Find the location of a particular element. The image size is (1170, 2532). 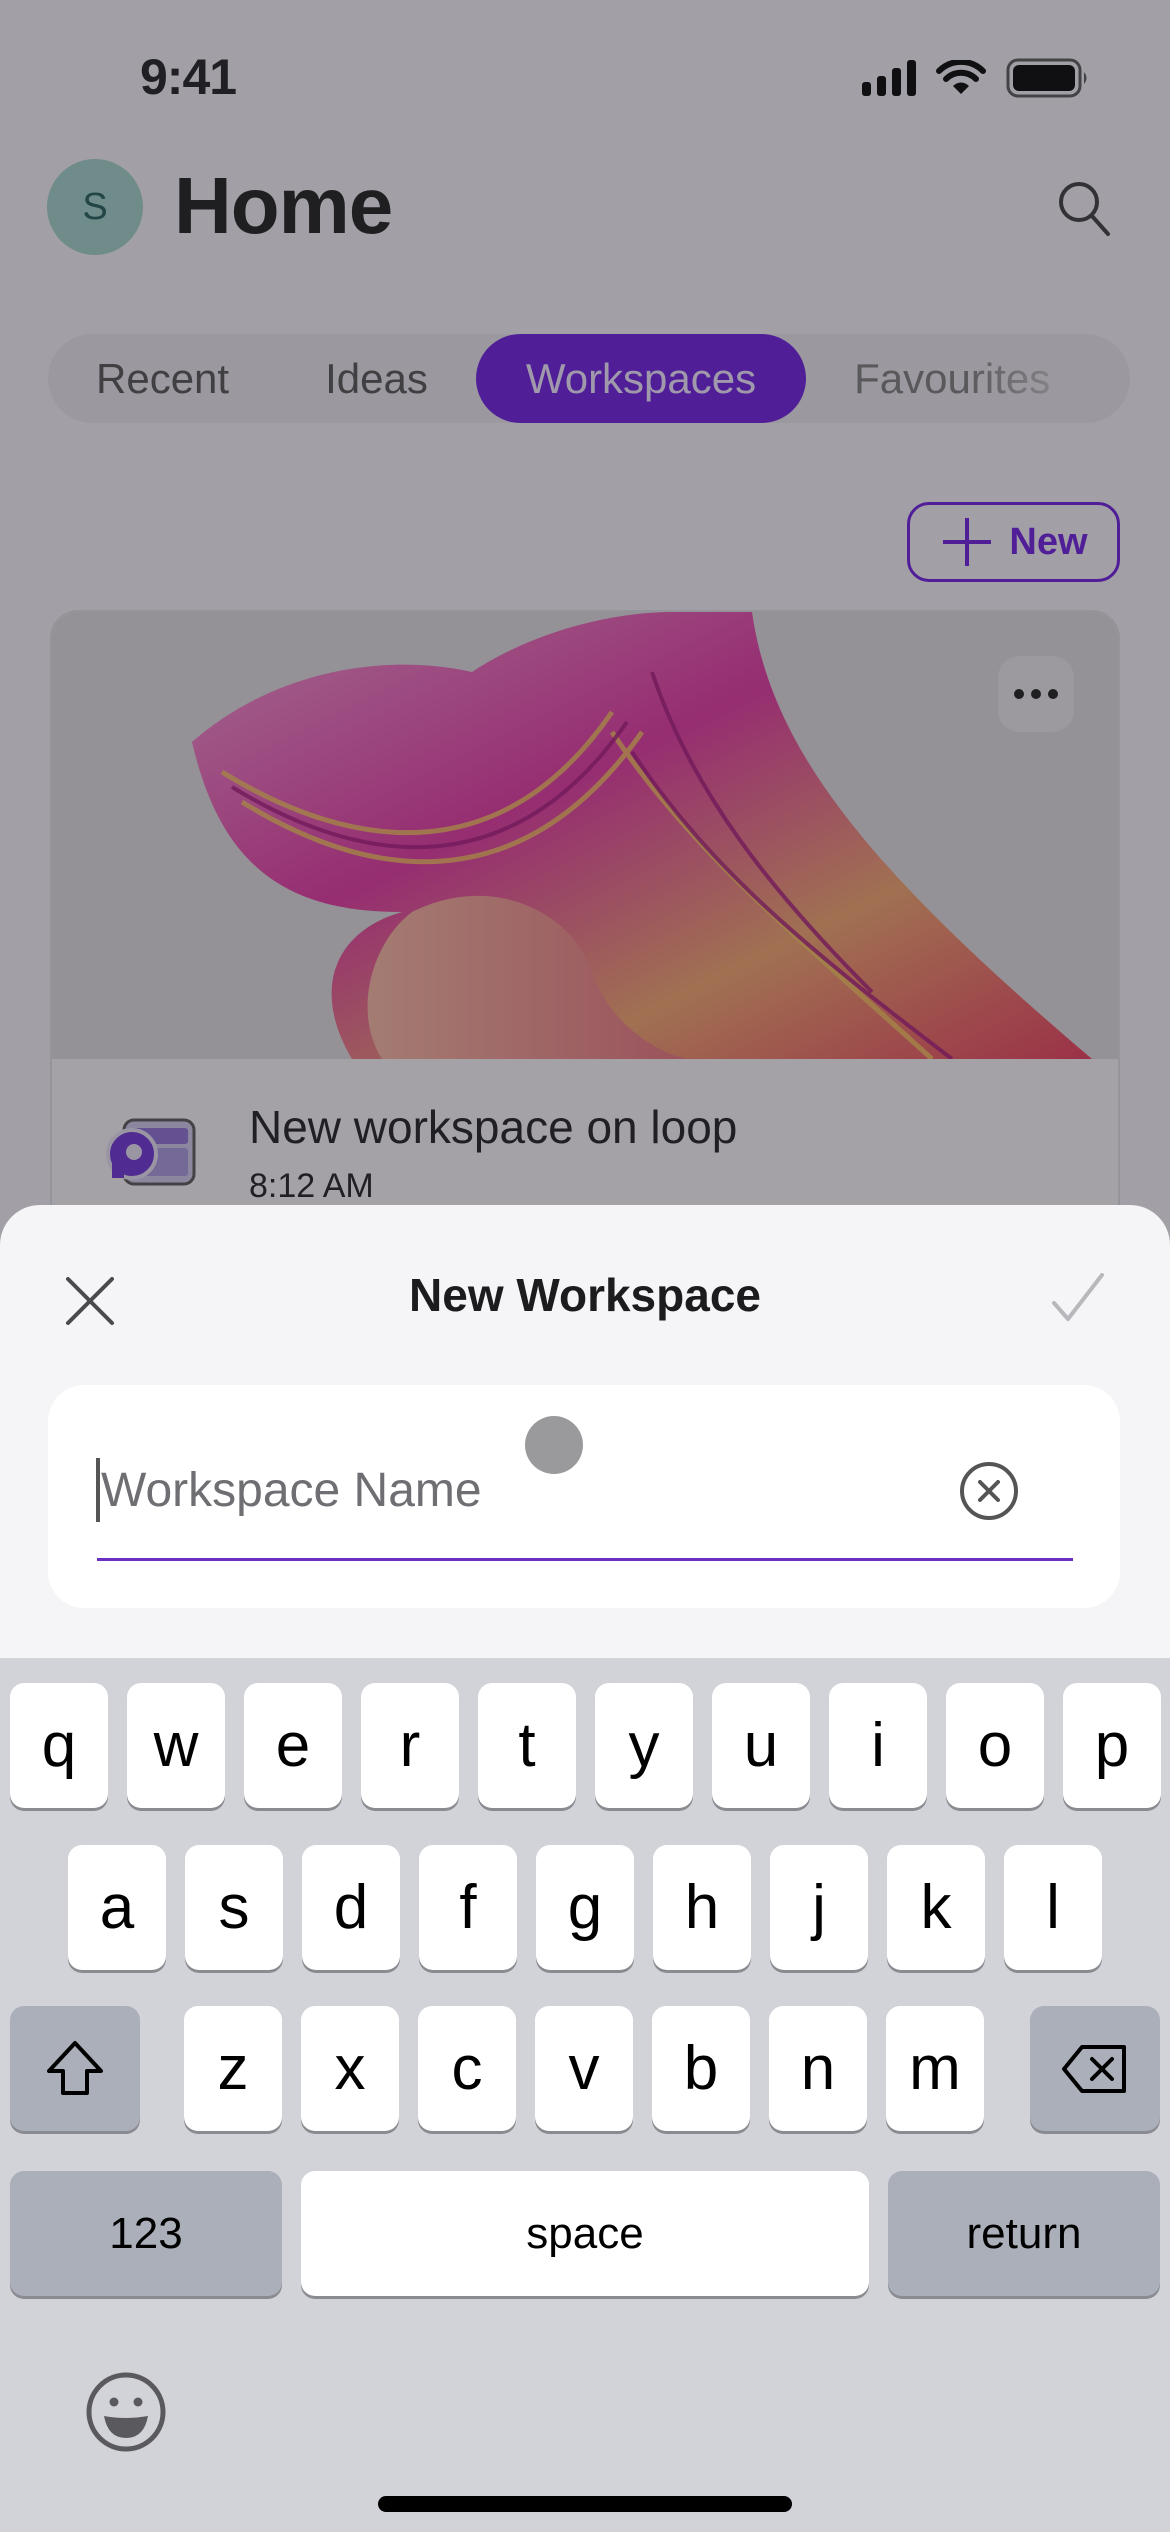

wifi-icon is located at coordinates (961, 77).